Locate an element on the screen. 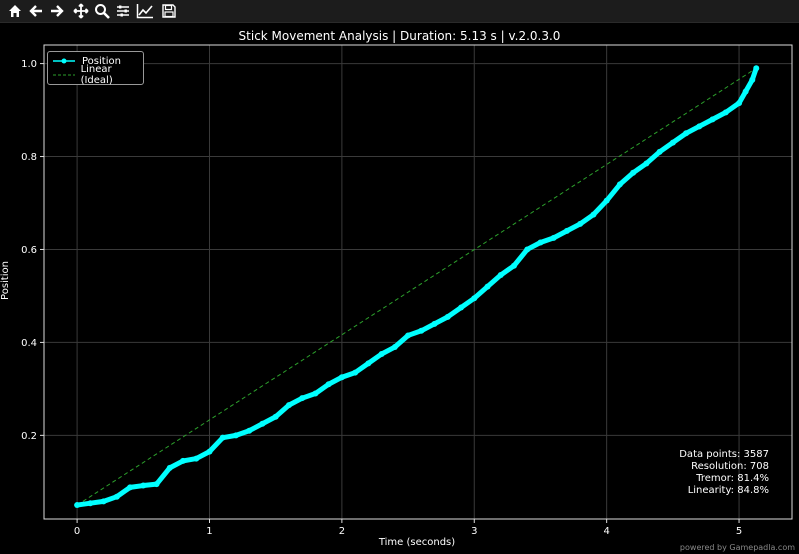 Image resolution: width=799 pixels, height=554 pixels. y-tick-label: 0.6 is located at coordinates (29, 250).